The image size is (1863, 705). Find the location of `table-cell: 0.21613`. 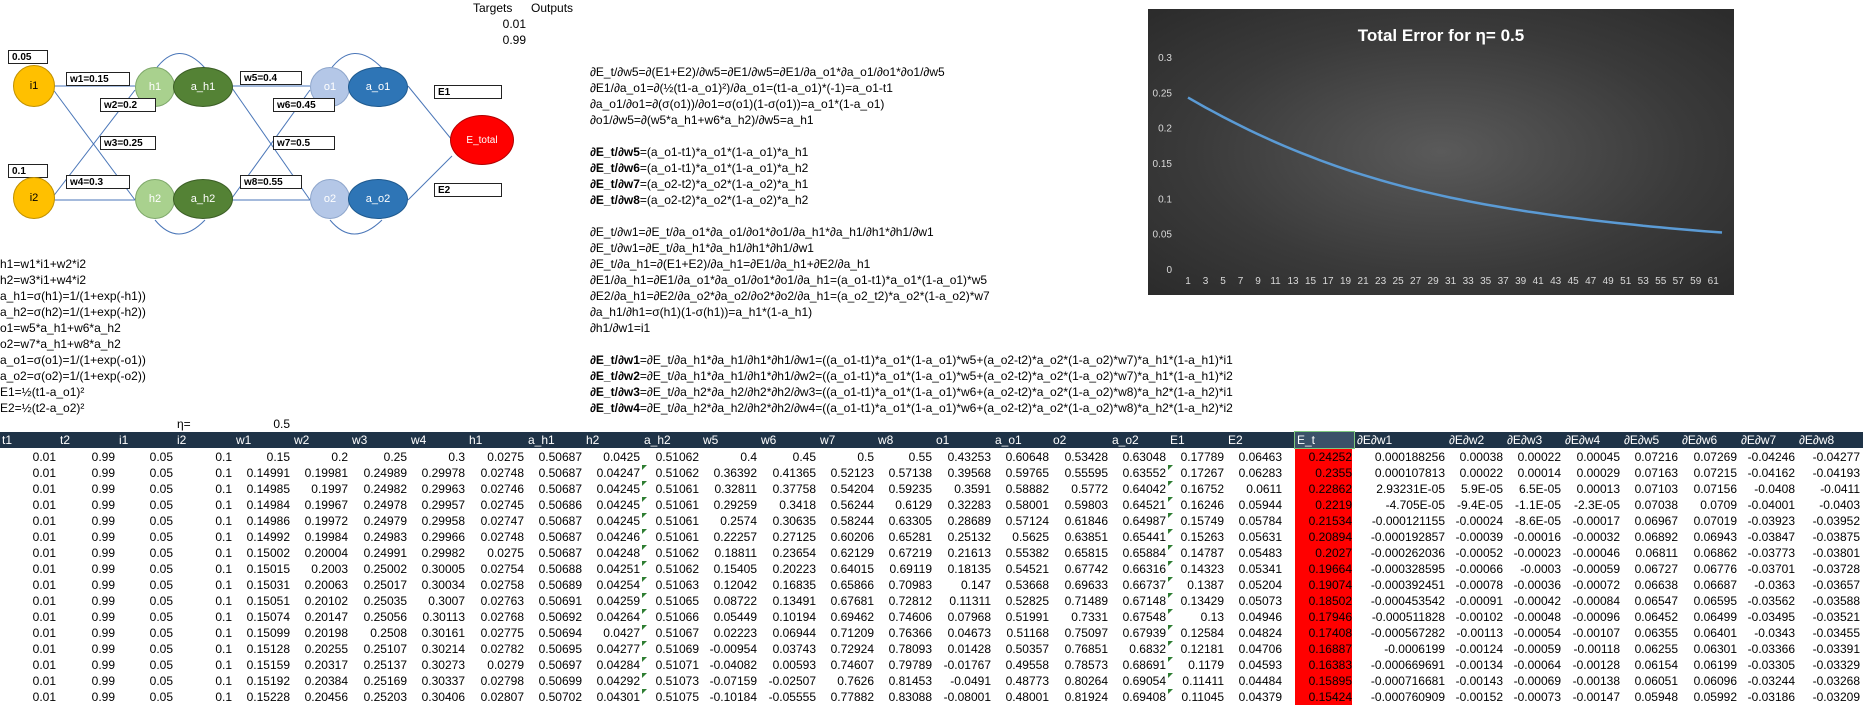

table-cell: 0.21613 is located at coordinates (962, 553).